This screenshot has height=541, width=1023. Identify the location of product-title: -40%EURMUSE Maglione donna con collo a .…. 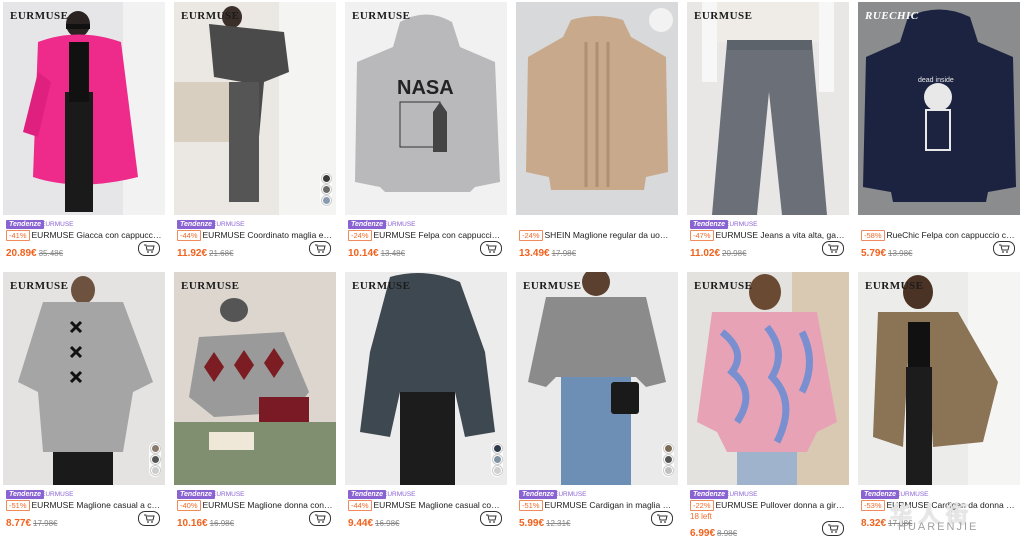
(255, 505).